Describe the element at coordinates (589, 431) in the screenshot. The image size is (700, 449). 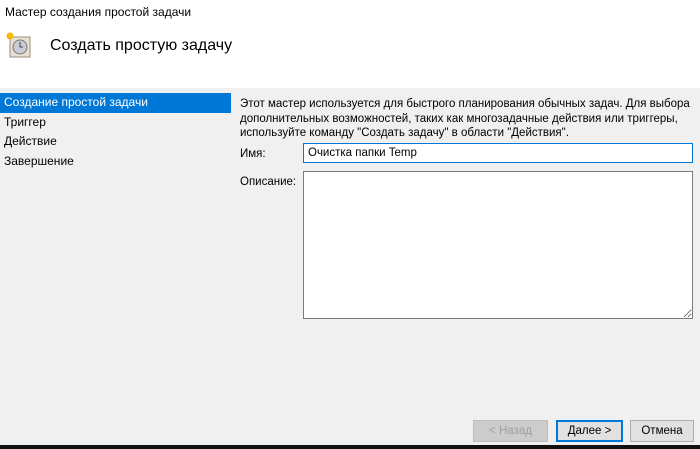
I see `next-button: Далее >` at that location.